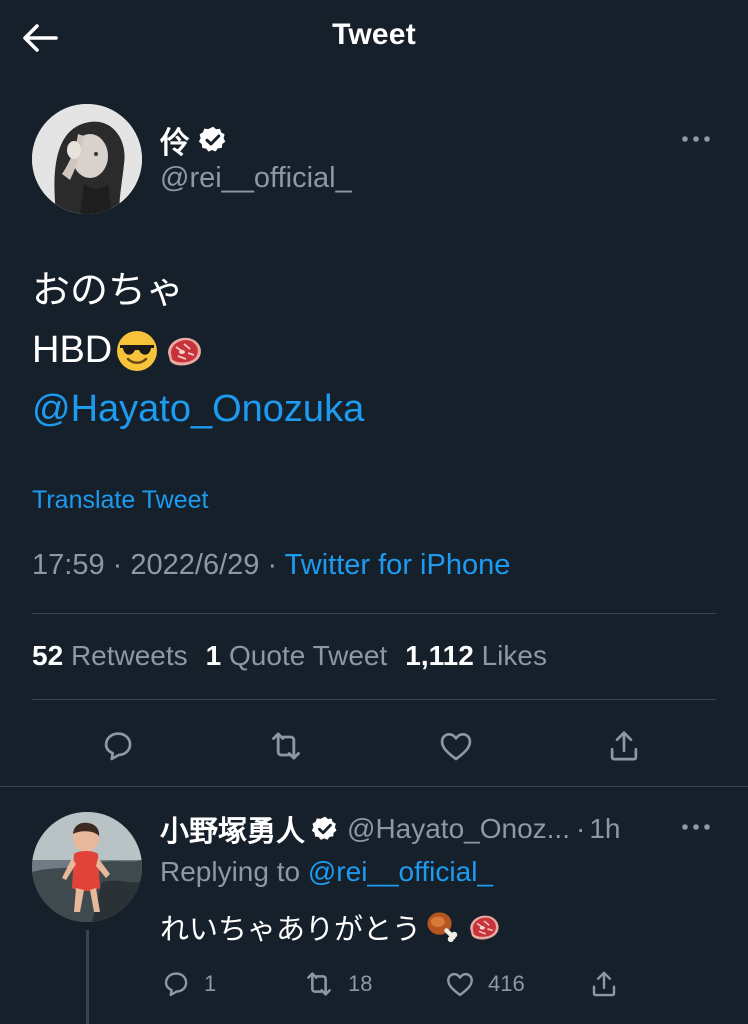 The height and width of the screenshot is (1024, 748). I want to click on likes-label: Likes, so click(514, 655).